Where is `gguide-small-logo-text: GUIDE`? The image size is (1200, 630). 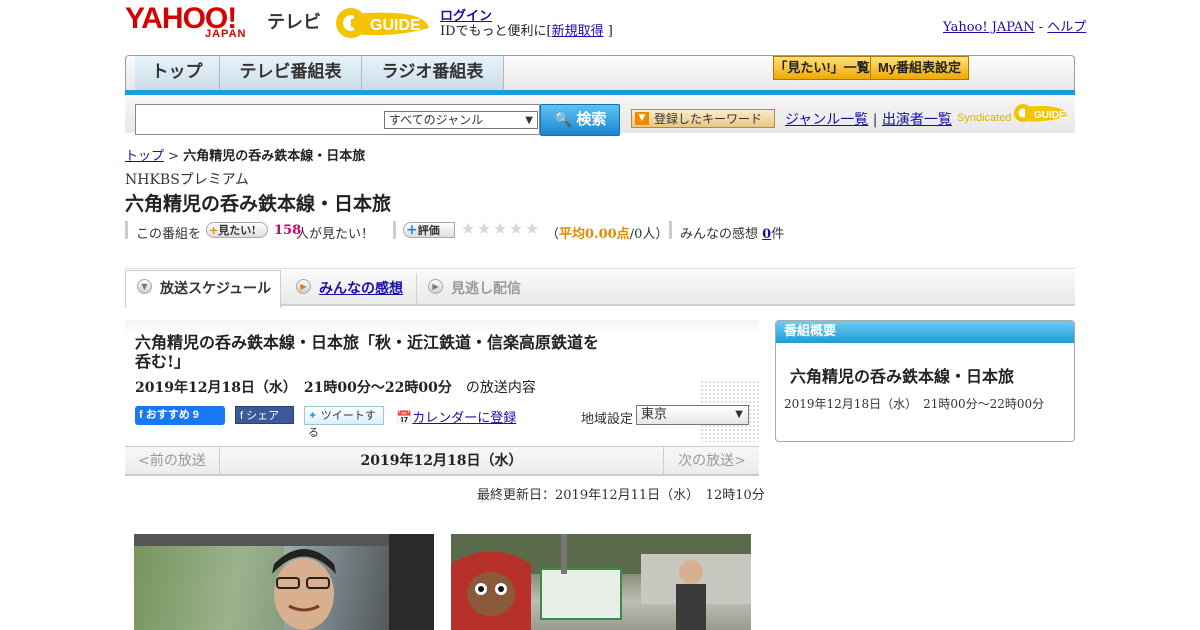
gguide-small-logo-text: GUIDE is located at coordinates (1050, 115).